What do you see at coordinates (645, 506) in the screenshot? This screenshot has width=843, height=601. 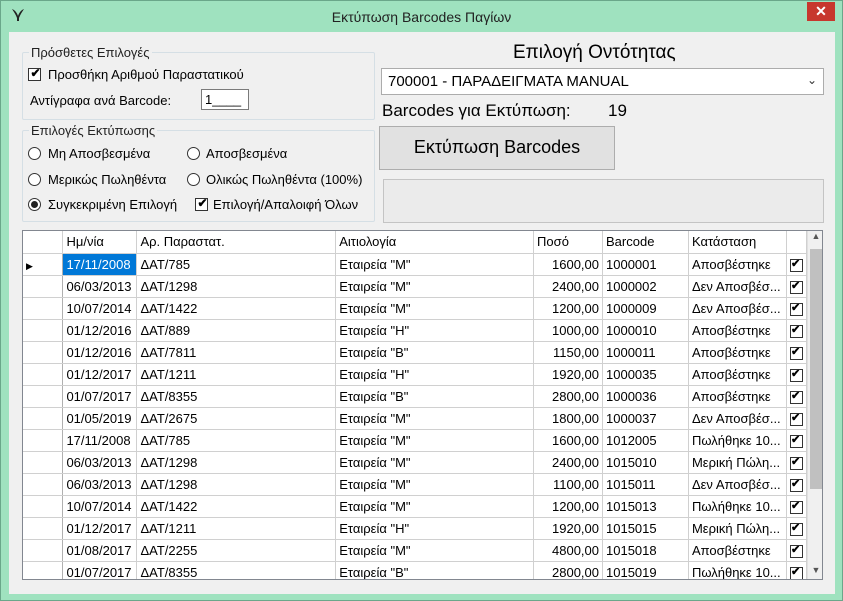 I see `cell-barcode: 1015013` at bounding box center [645, 506].